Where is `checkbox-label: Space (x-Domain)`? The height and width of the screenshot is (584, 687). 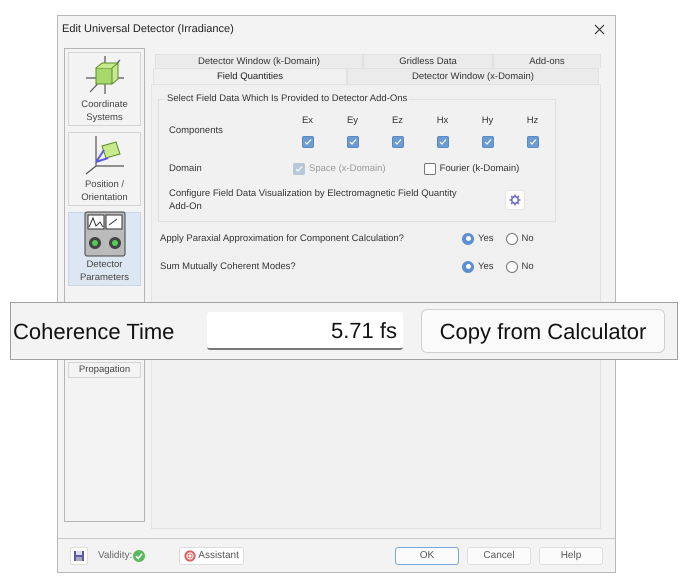 checkbox-label: Space (x-Domain) is located at coordinates (347, 169).